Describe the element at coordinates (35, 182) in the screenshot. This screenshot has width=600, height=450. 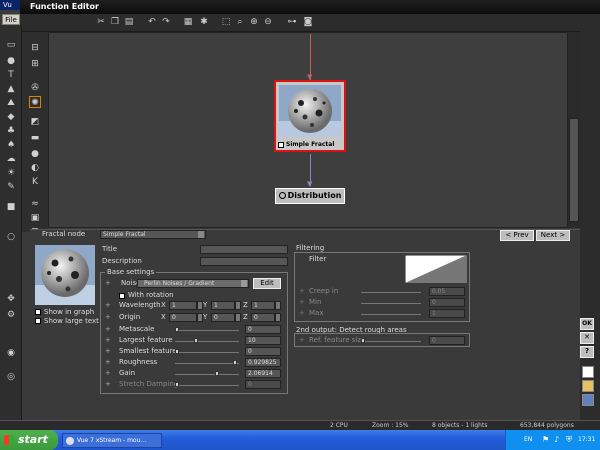
I see `node-covering-icon: K` at that location.